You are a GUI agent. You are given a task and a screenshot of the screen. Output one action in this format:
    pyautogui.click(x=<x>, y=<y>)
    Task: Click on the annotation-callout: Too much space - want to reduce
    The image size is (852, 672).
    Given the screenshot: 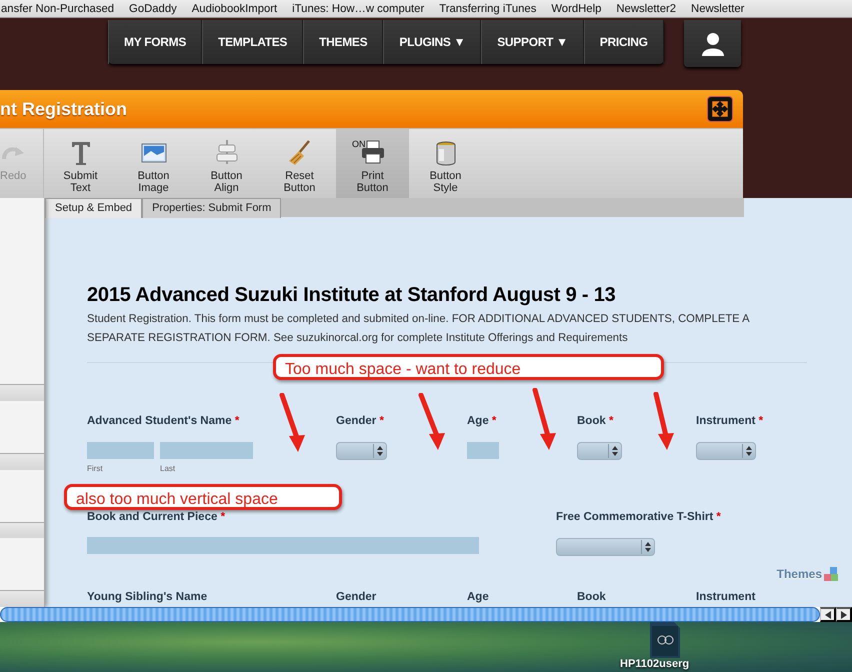 What is the action you would take?
    pyautogui.click(x=468, y=367)
    